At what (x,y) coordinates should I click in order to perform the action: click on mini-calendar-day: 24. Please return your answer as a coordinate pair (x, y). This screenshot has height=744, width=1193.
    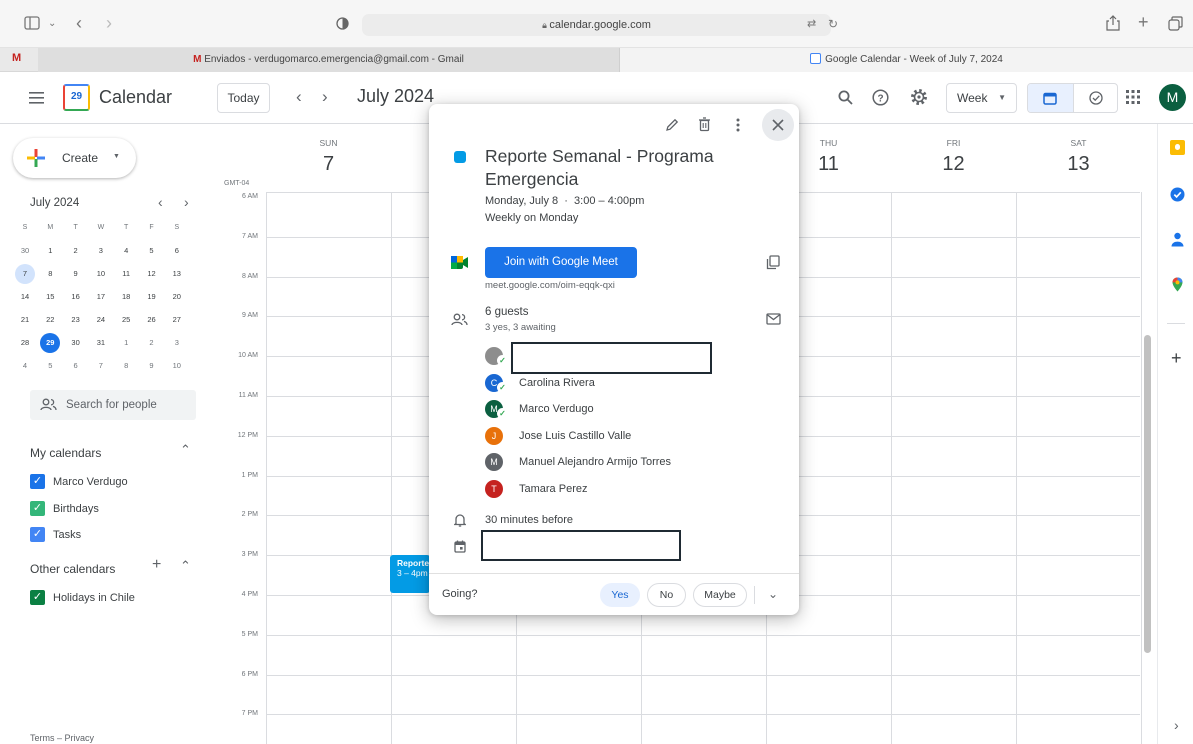
    Looking at the image, I should click on (101, 320).